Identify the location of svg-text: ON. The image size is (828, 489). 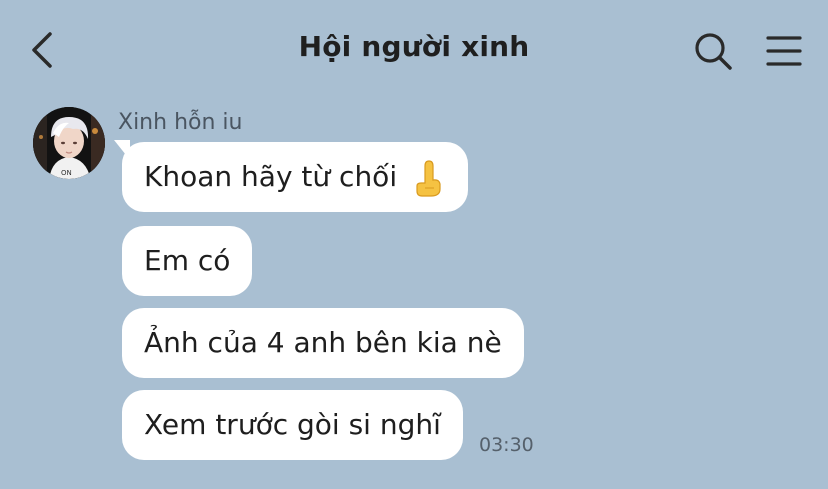
(66, 173).